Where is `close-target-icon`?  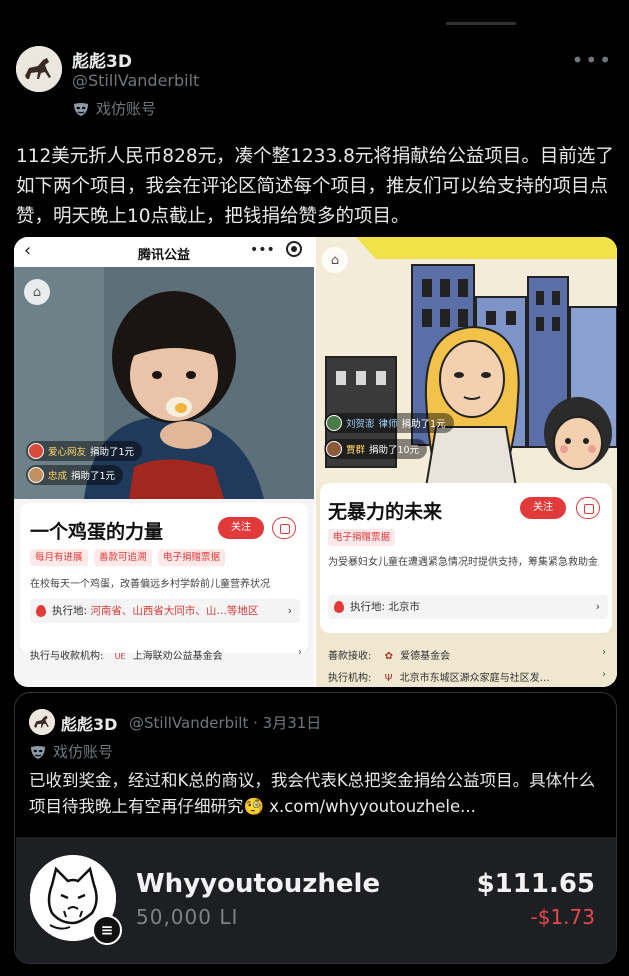 close-target-icon is located at coordinates (294, 249).